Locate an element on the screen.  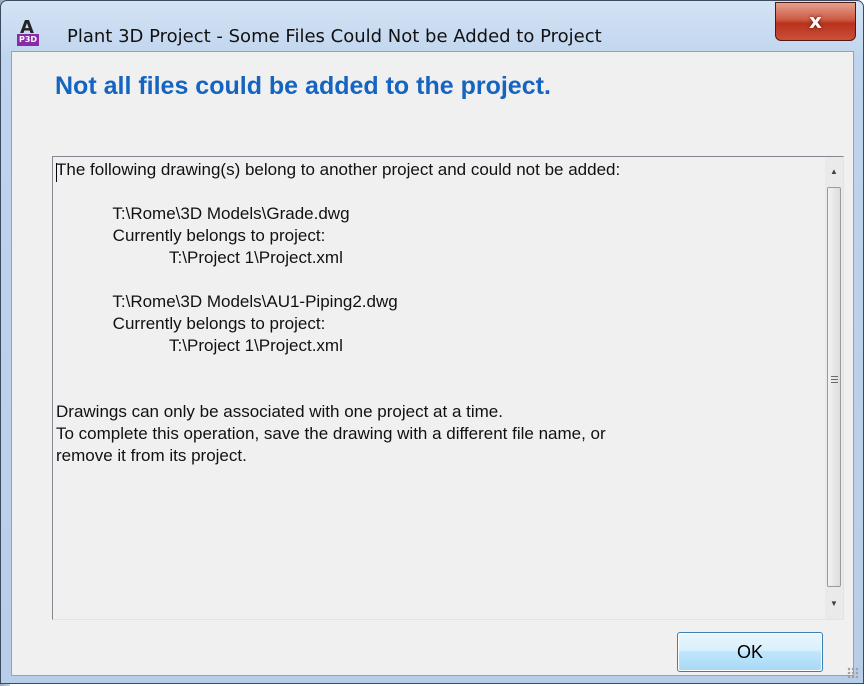
resize-grip-icon is located at coordinates (853, 673).